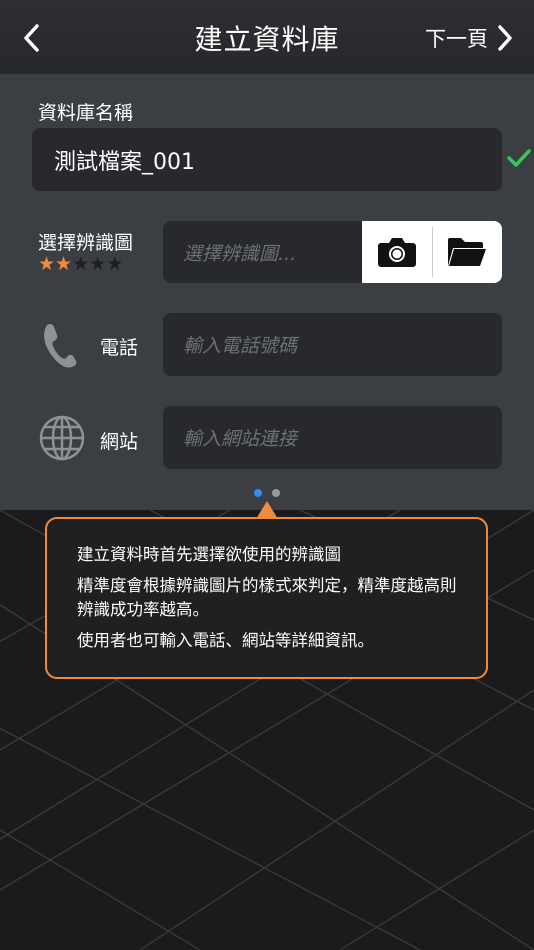  Describe the element at coordinates (267, 37) in the screenshot. I see `nav-bar: 建立資料庫 下一頁` at that location.